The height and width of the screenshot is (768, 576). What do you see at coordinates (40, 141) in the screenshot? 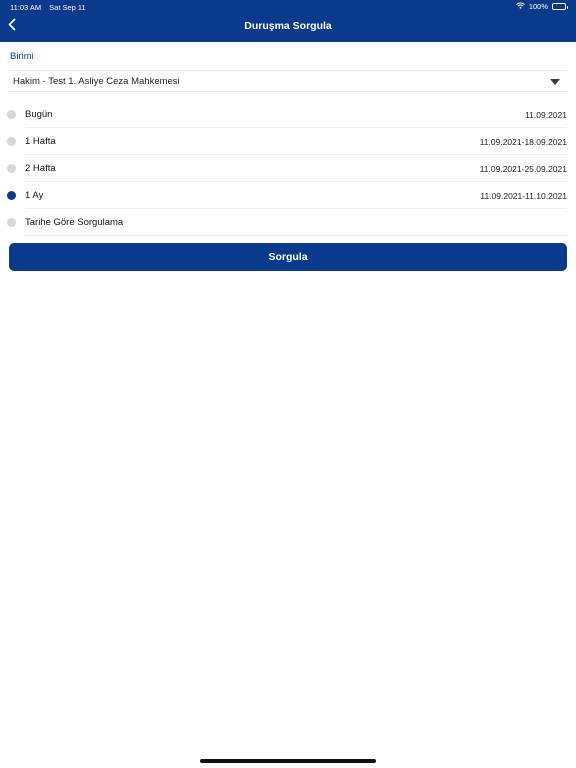
I see `period-label: 1 Hafta` at bounding box center [40, 141].